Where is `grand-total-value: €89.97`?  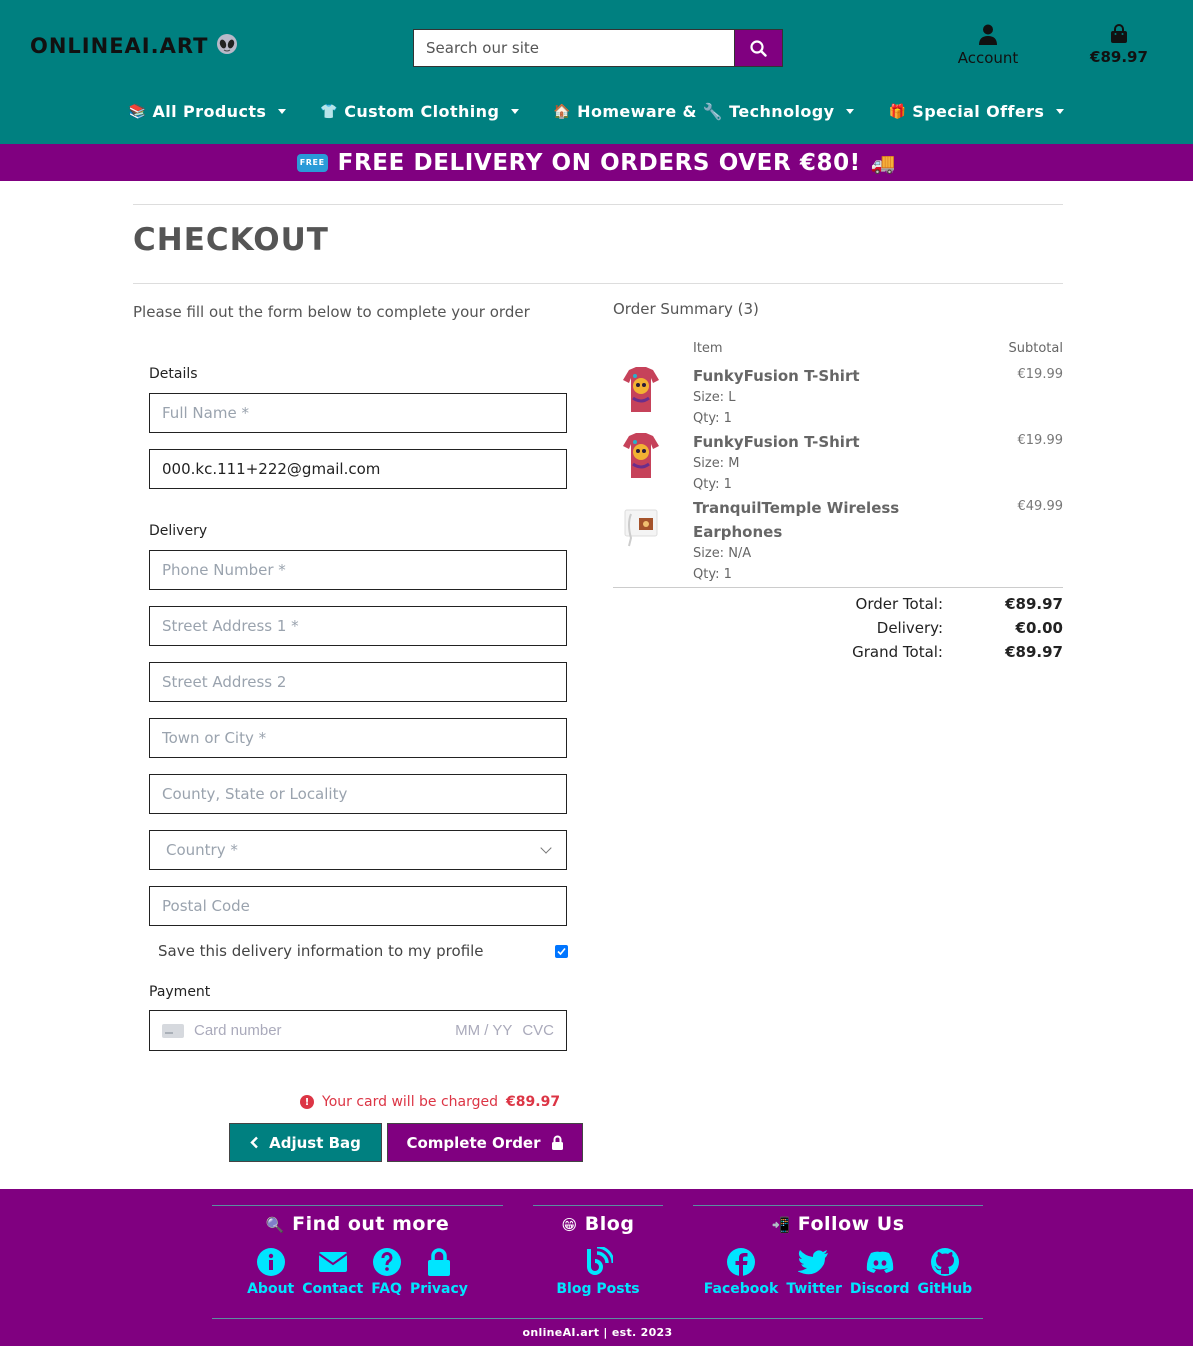 grand-total-value: €89.97 is located at coordinates (1034, 652).